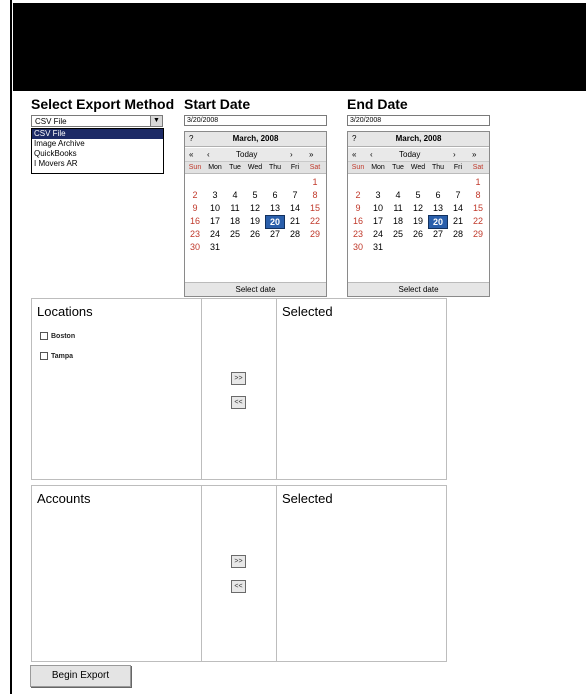  Describe the element at coordinates (156, 121) in the screenshot. I see `chevron-down-icon: ▼` at that location.